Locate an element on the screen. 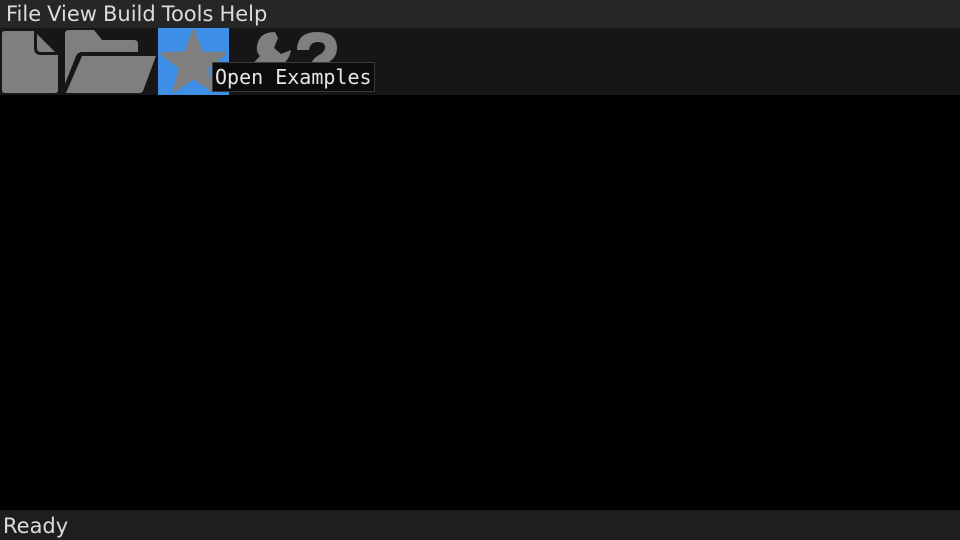 This screenshot has height=540, width=960. status-text: Ready is located at coordinates (36, 526).